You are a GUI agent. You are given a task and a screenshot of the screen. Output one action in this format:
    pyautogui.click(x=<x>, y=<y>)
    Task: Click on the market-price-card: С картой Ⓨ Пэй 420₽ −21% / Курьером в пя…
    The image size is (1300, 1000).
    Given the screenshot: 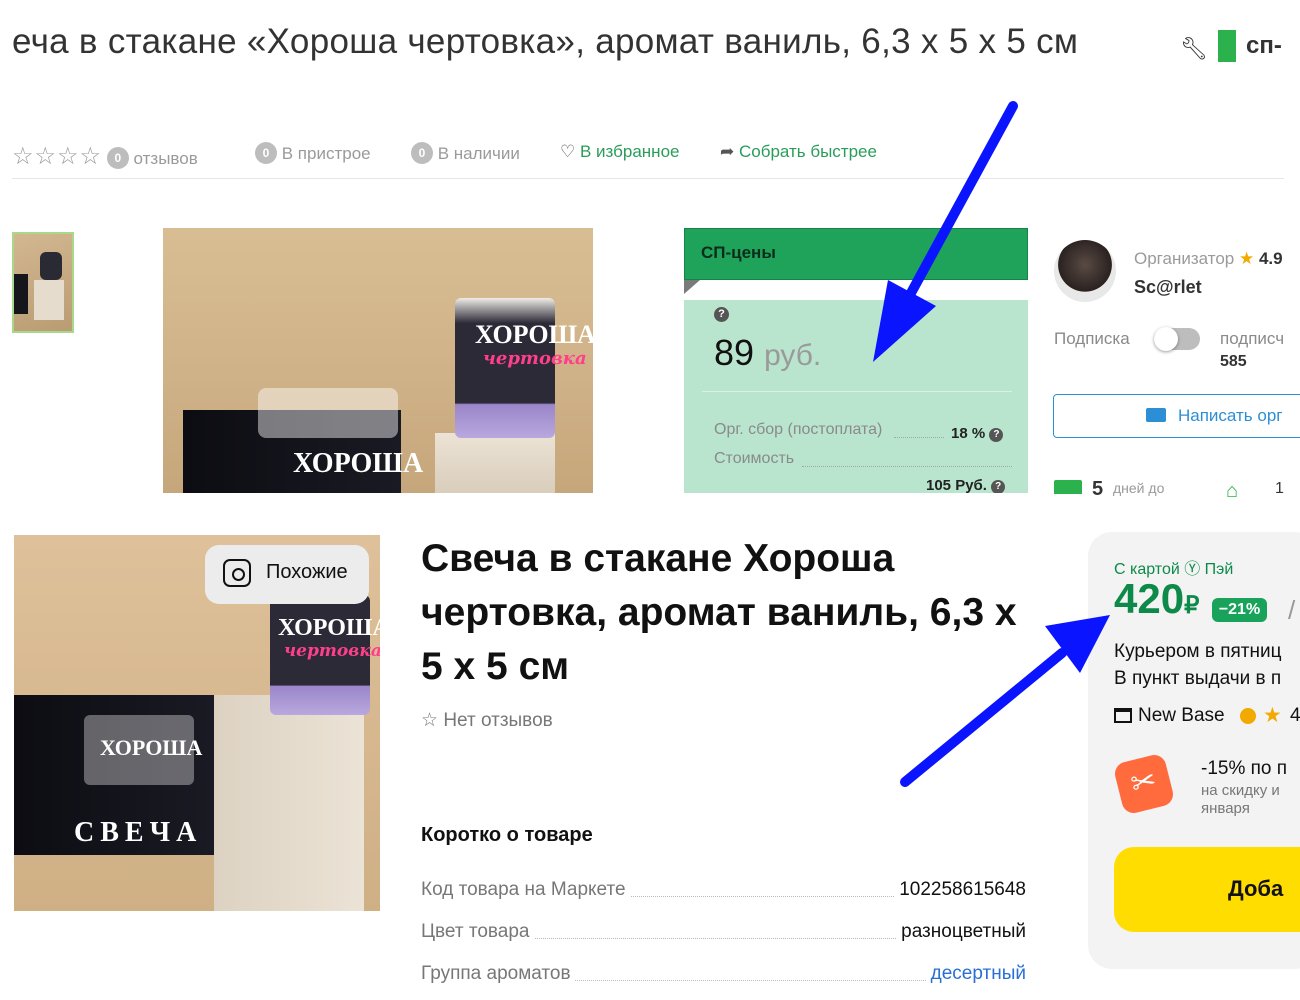 What is the action you would take?
    pyautogui.click(x=1194, y=750)
    